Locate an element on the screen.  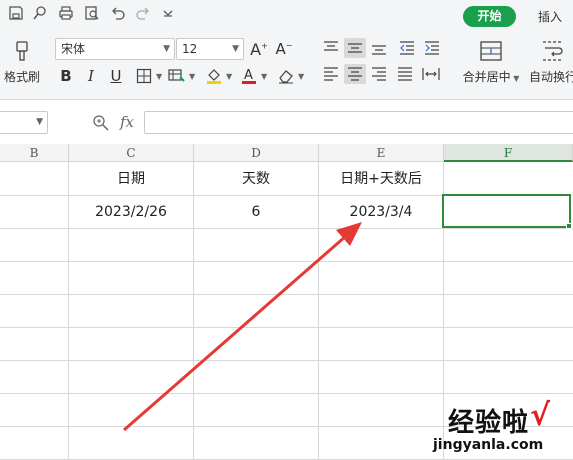
checkmark-icon: √ is located at coordinates (540, 415).